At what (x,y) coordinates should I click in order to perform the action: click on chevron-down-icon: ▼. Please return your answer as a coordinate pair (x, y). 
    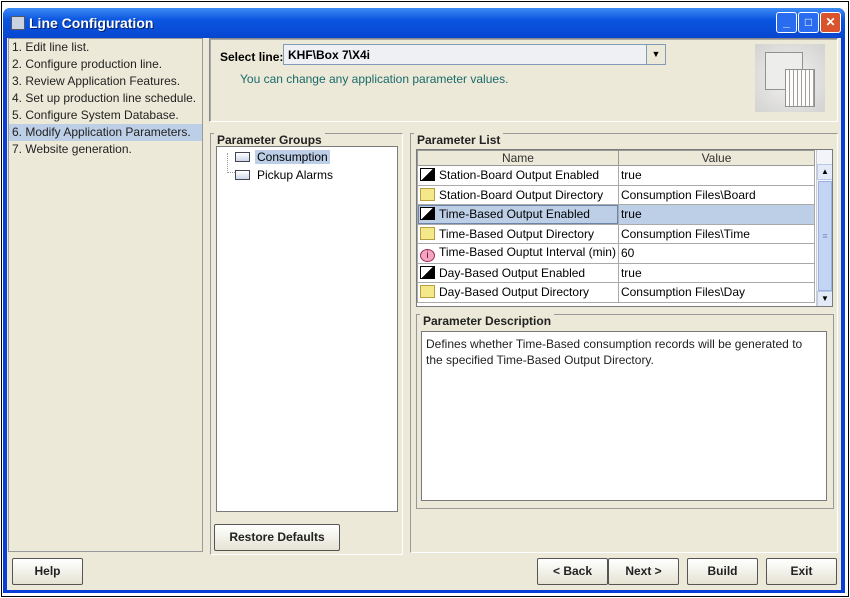
    Looking at the image, I should click on (655, 54).